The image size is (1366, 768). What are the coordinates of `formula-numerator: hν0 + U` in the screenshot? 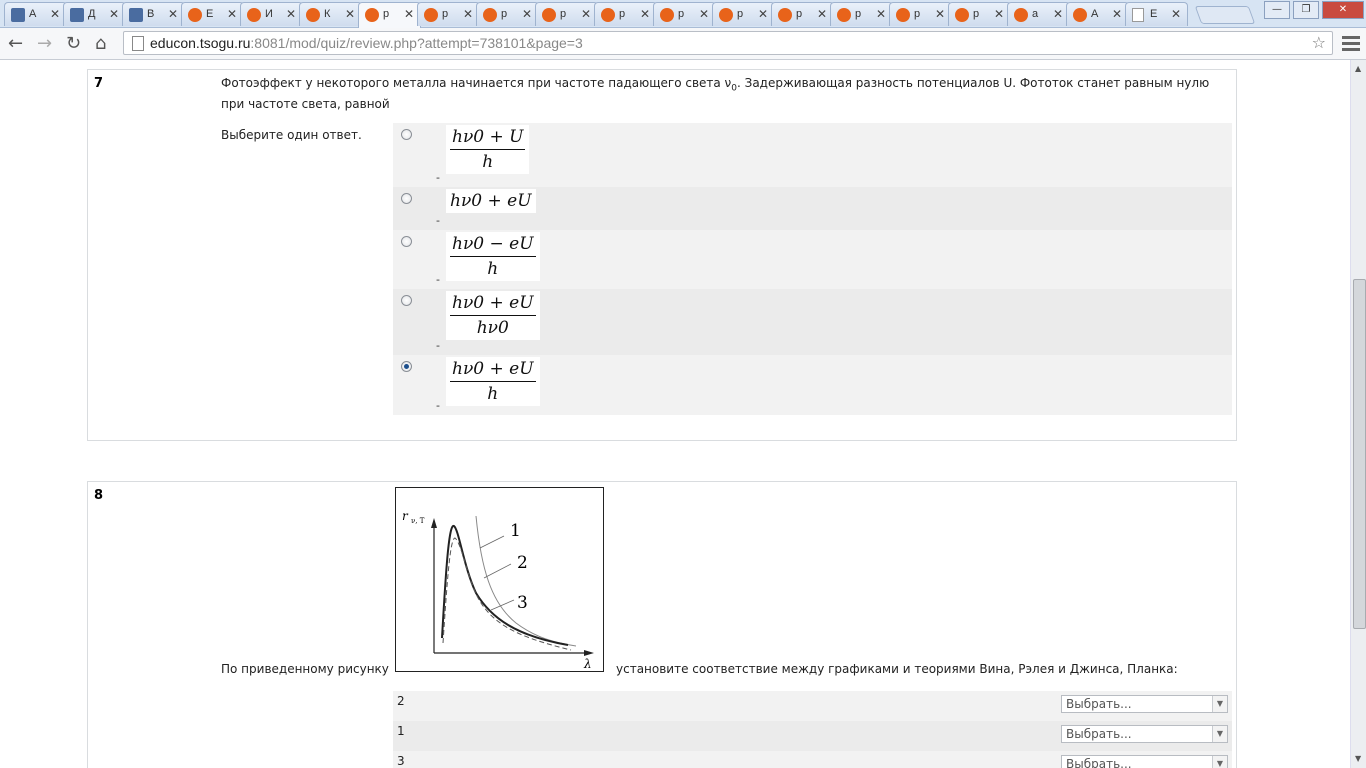 It's located at (488, 138).